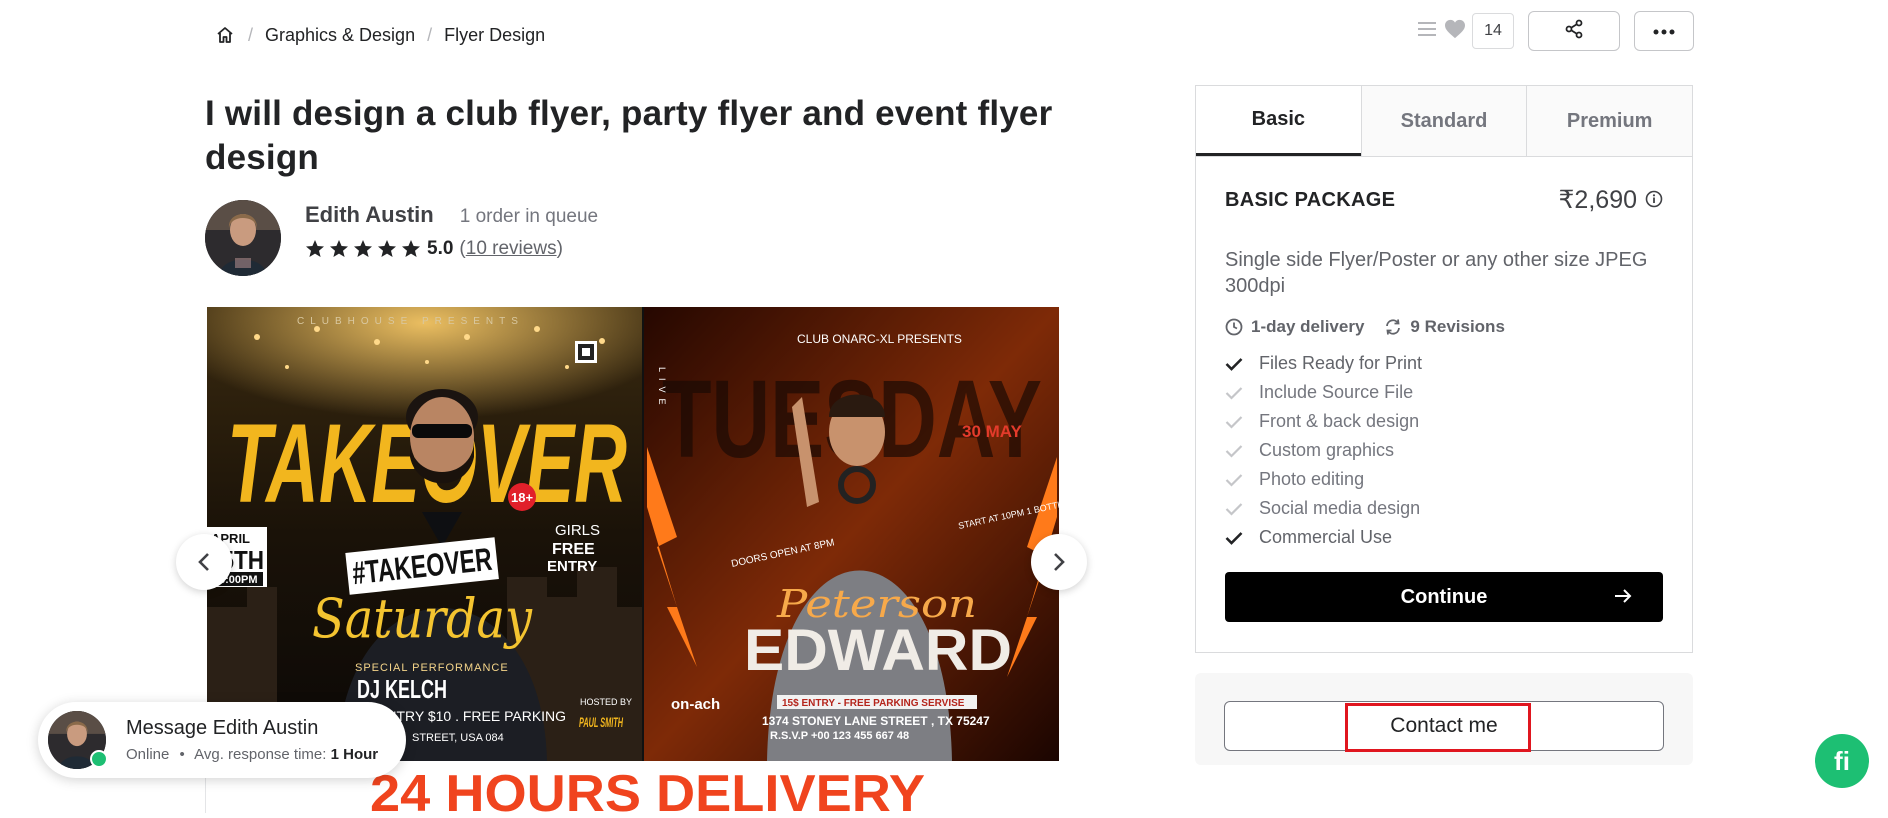  What do you see at coordinates (410, 321) in the screenshot?
I see `left-top-text: CLUBHOUSE PRESENTS` at bounding box center [410, 321].